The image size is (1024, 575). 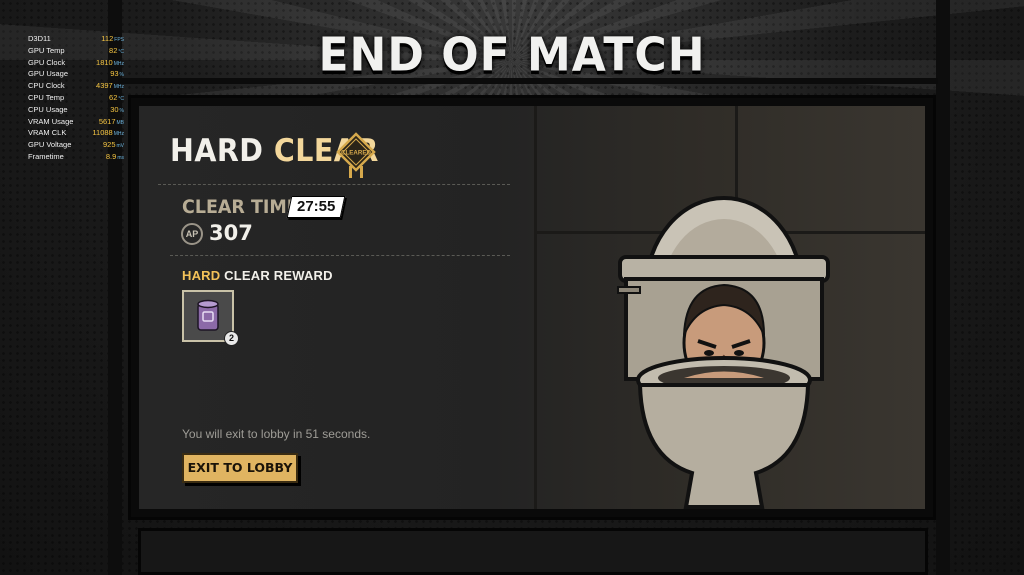 I want to click on reward-count-badge: 2, so click(x=231, y=338).